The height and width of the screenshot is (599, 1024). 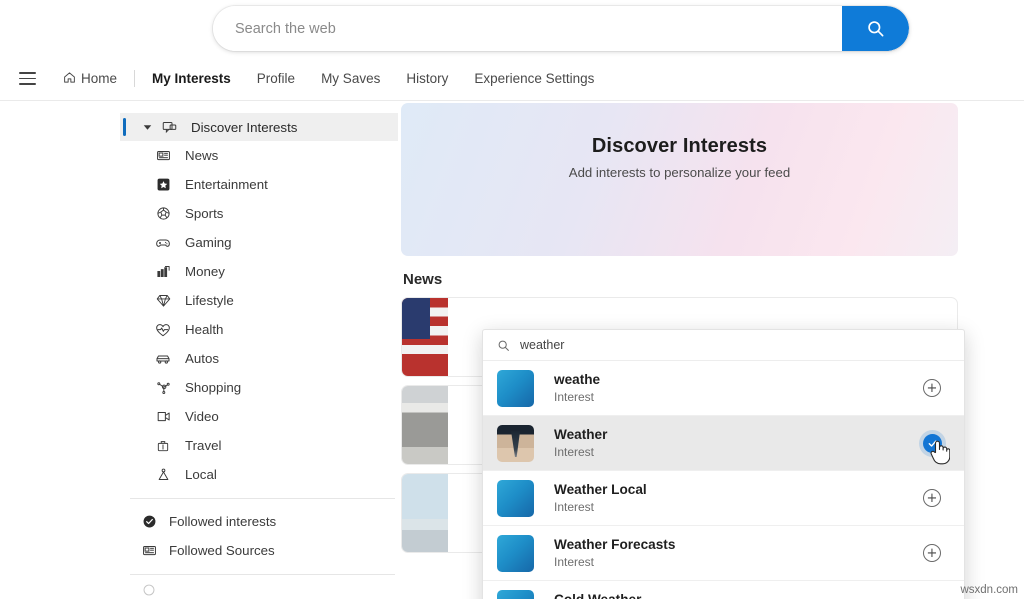 I want to click on nav-divider, so click(x=135, y=78).